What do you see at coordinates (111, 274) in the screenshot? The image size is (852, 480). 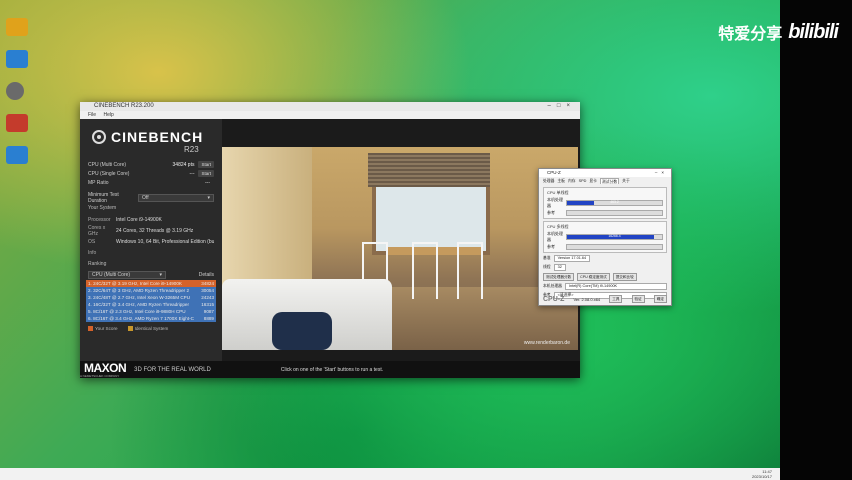 I see `ranking-select-value: CPU (Multi Core)` at bounding box center [111, 274].